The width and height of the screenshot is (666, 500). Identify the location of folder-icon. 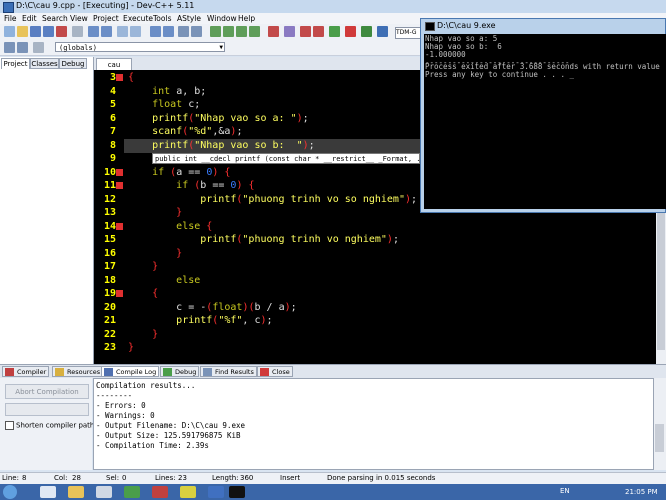
(188, 492).